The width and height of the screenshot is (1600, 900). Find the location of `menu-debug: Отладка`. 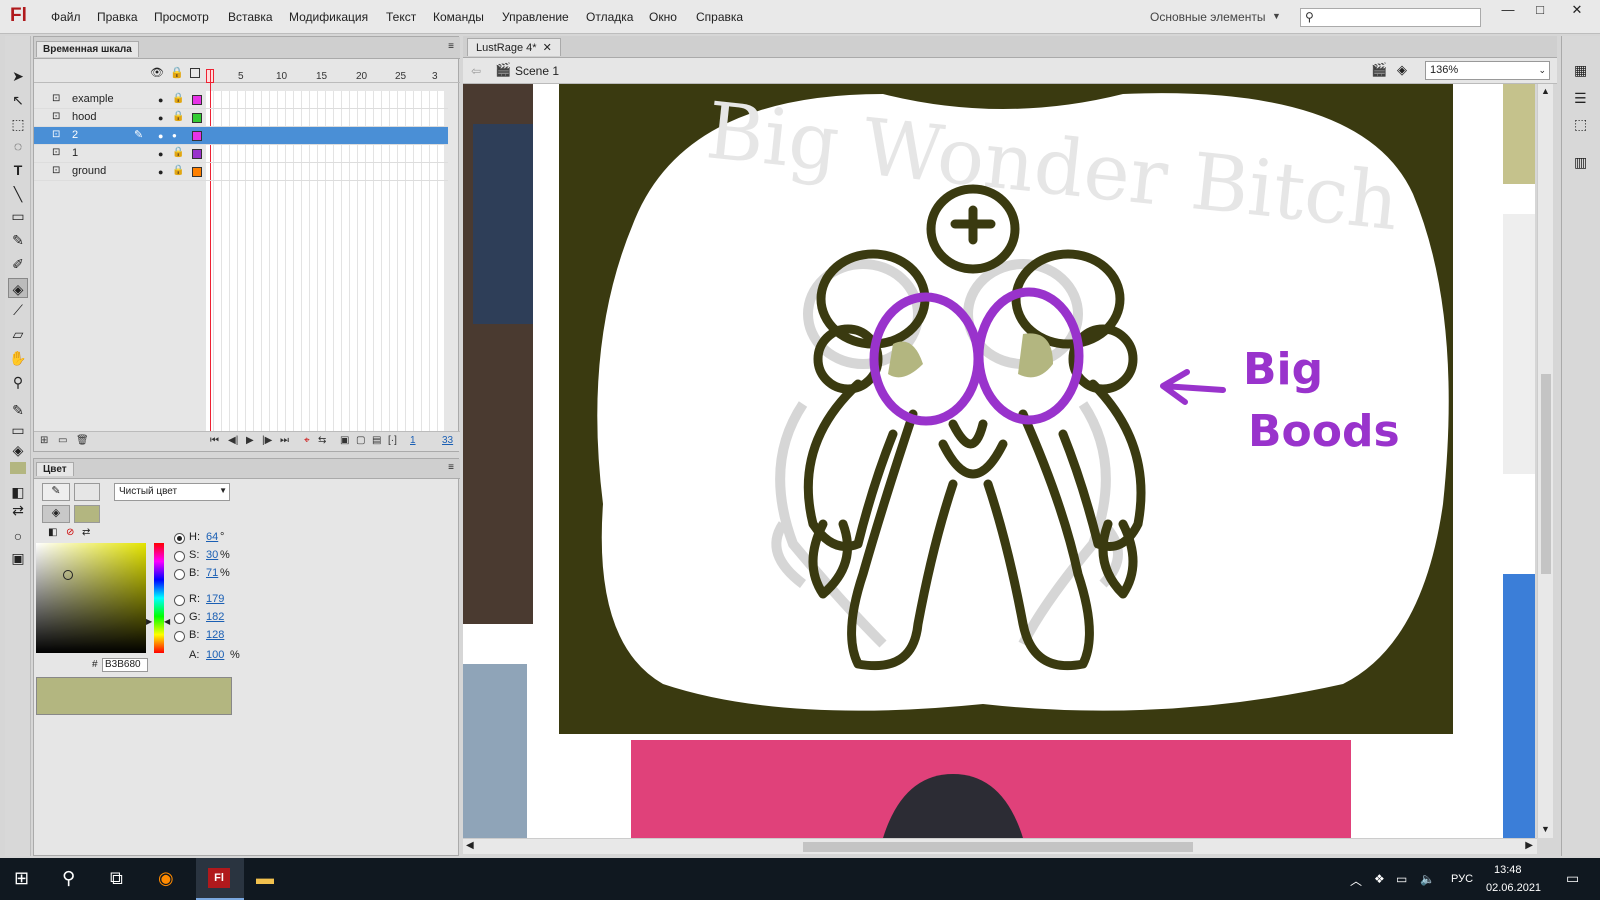

menu-debug: Отладка is located at coordinates (609, 17).